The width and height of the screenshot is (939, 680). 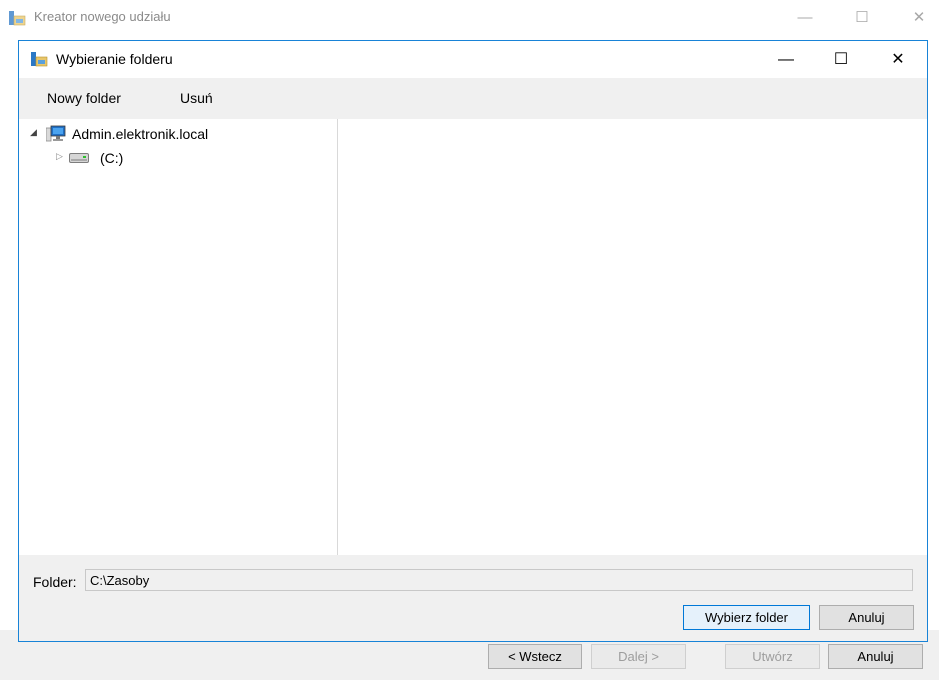 What do you see at coordinates (473, 59) in the screenshot?
I see `dialog-titlebar: Wybieranie folderu — ☐ ✕` at bounding box center [473, 59].